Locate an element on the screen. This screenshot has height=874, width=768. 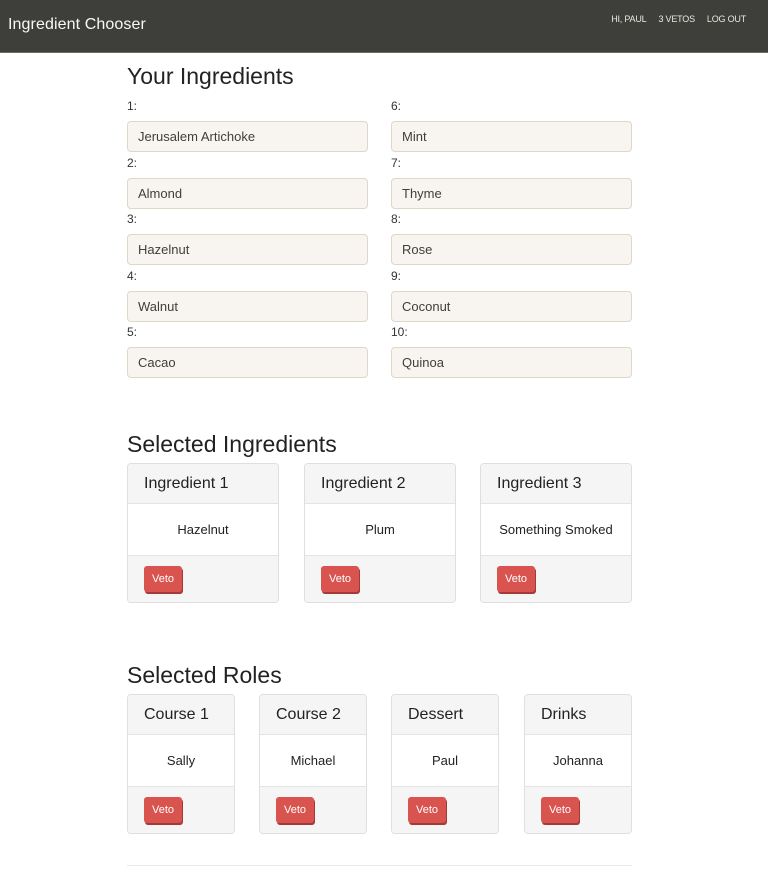
card-header: Ingredient 3 is located at coordinates (556, 484).